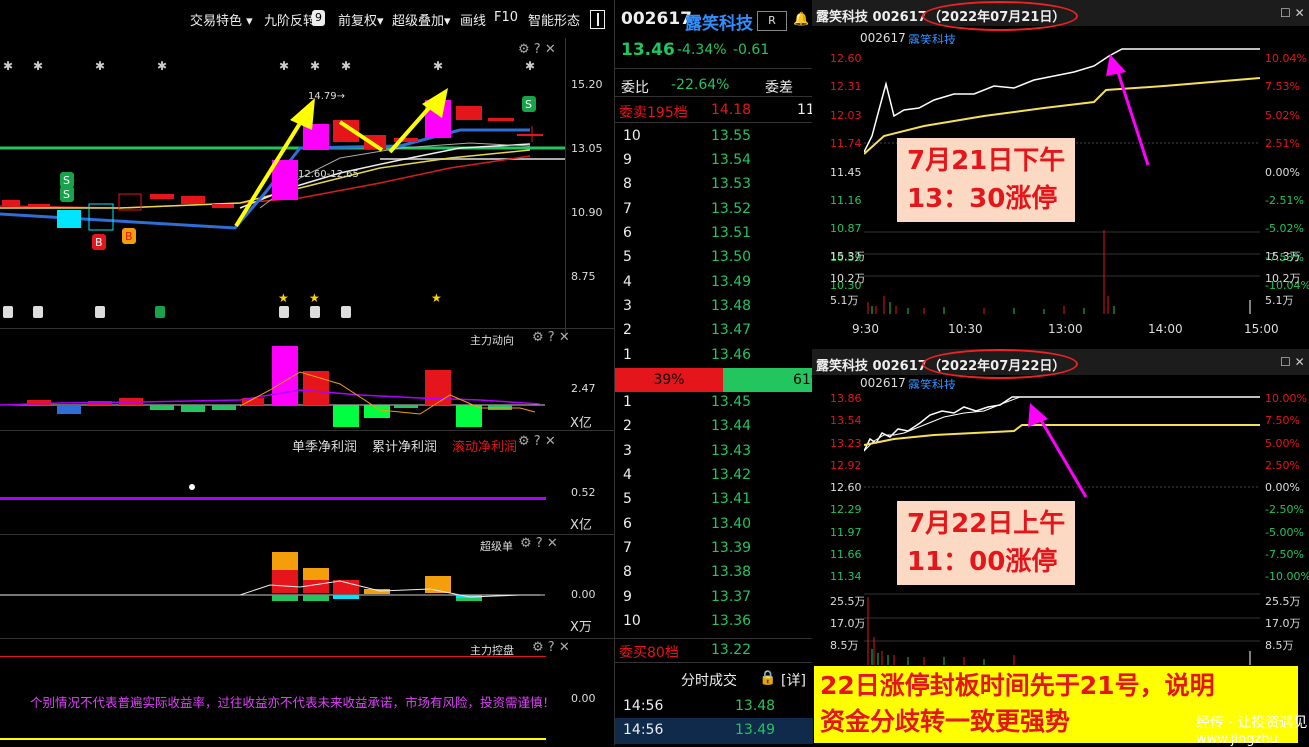 The image size is (1309, 747). I want to click on change-abs: -0.61, so click(751, 50).